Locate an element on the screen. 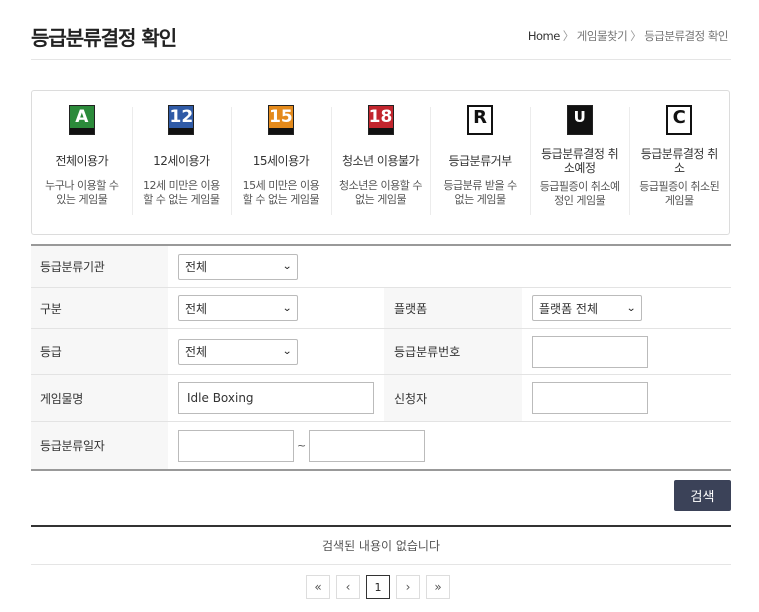 The image size is (759, 612). game-name-input: Idle Boxing is located at coordinates (276, 398).